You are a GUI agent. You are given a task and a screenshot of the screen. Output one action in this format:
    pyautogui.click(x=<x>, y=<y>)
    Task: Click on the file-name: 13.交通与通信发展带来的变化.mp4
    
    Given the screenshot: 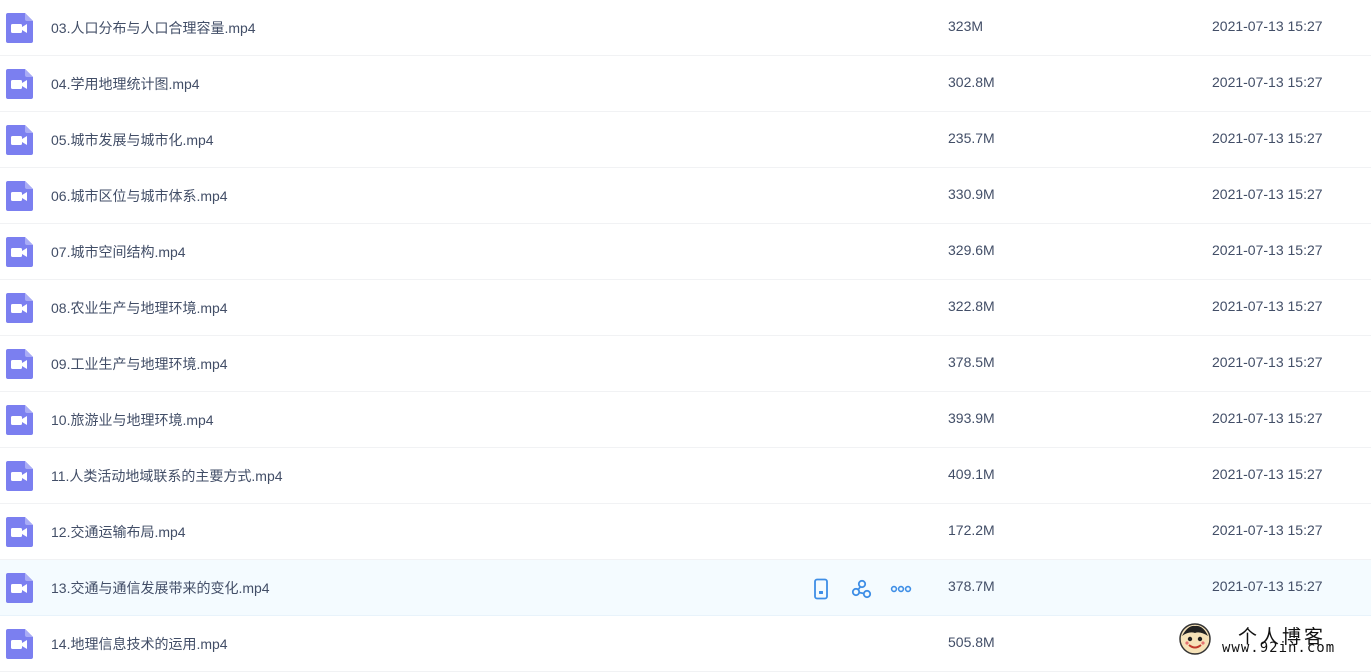 What is the action you would take?
    pyautogui.click(x=160, y=588)
    